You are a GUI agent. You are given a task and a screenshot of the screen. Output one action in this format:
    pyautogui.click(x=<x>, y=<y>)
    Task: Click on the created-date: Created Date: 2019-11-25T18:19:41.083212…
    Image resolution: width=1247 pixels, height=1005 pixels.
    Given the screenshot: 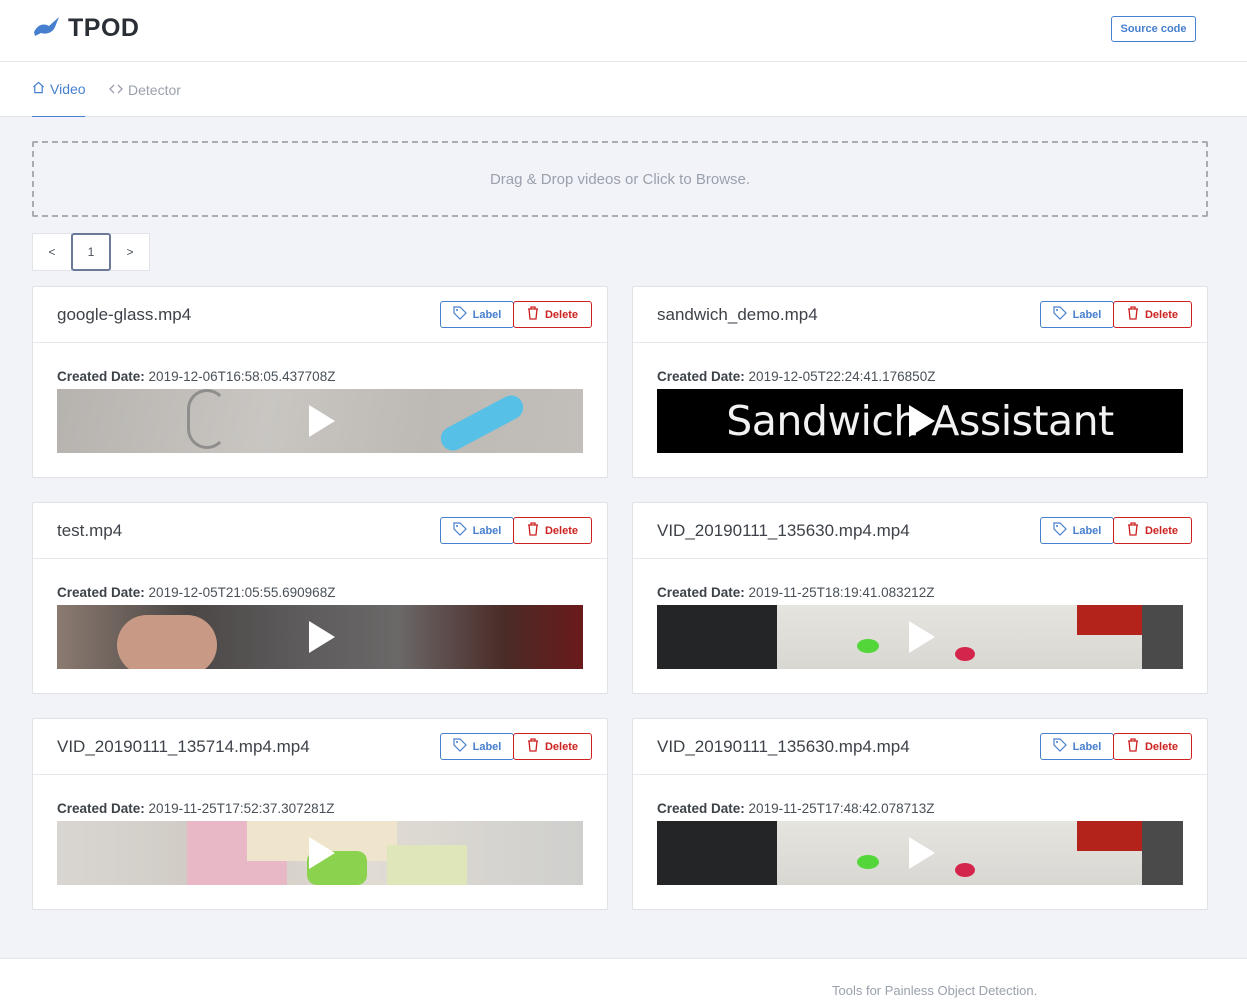 What is the action you would take?
    pyautogui.click(x=795, y=592)
    